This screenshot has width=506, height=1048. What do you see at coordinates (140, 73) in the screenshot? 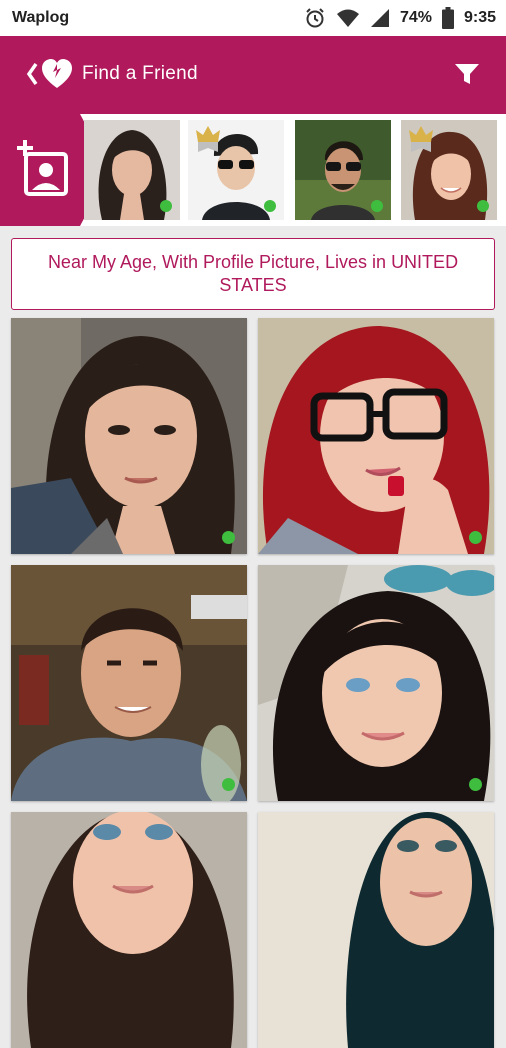
I see `page-title: Find a Friend` at bounding box center [140, 73].